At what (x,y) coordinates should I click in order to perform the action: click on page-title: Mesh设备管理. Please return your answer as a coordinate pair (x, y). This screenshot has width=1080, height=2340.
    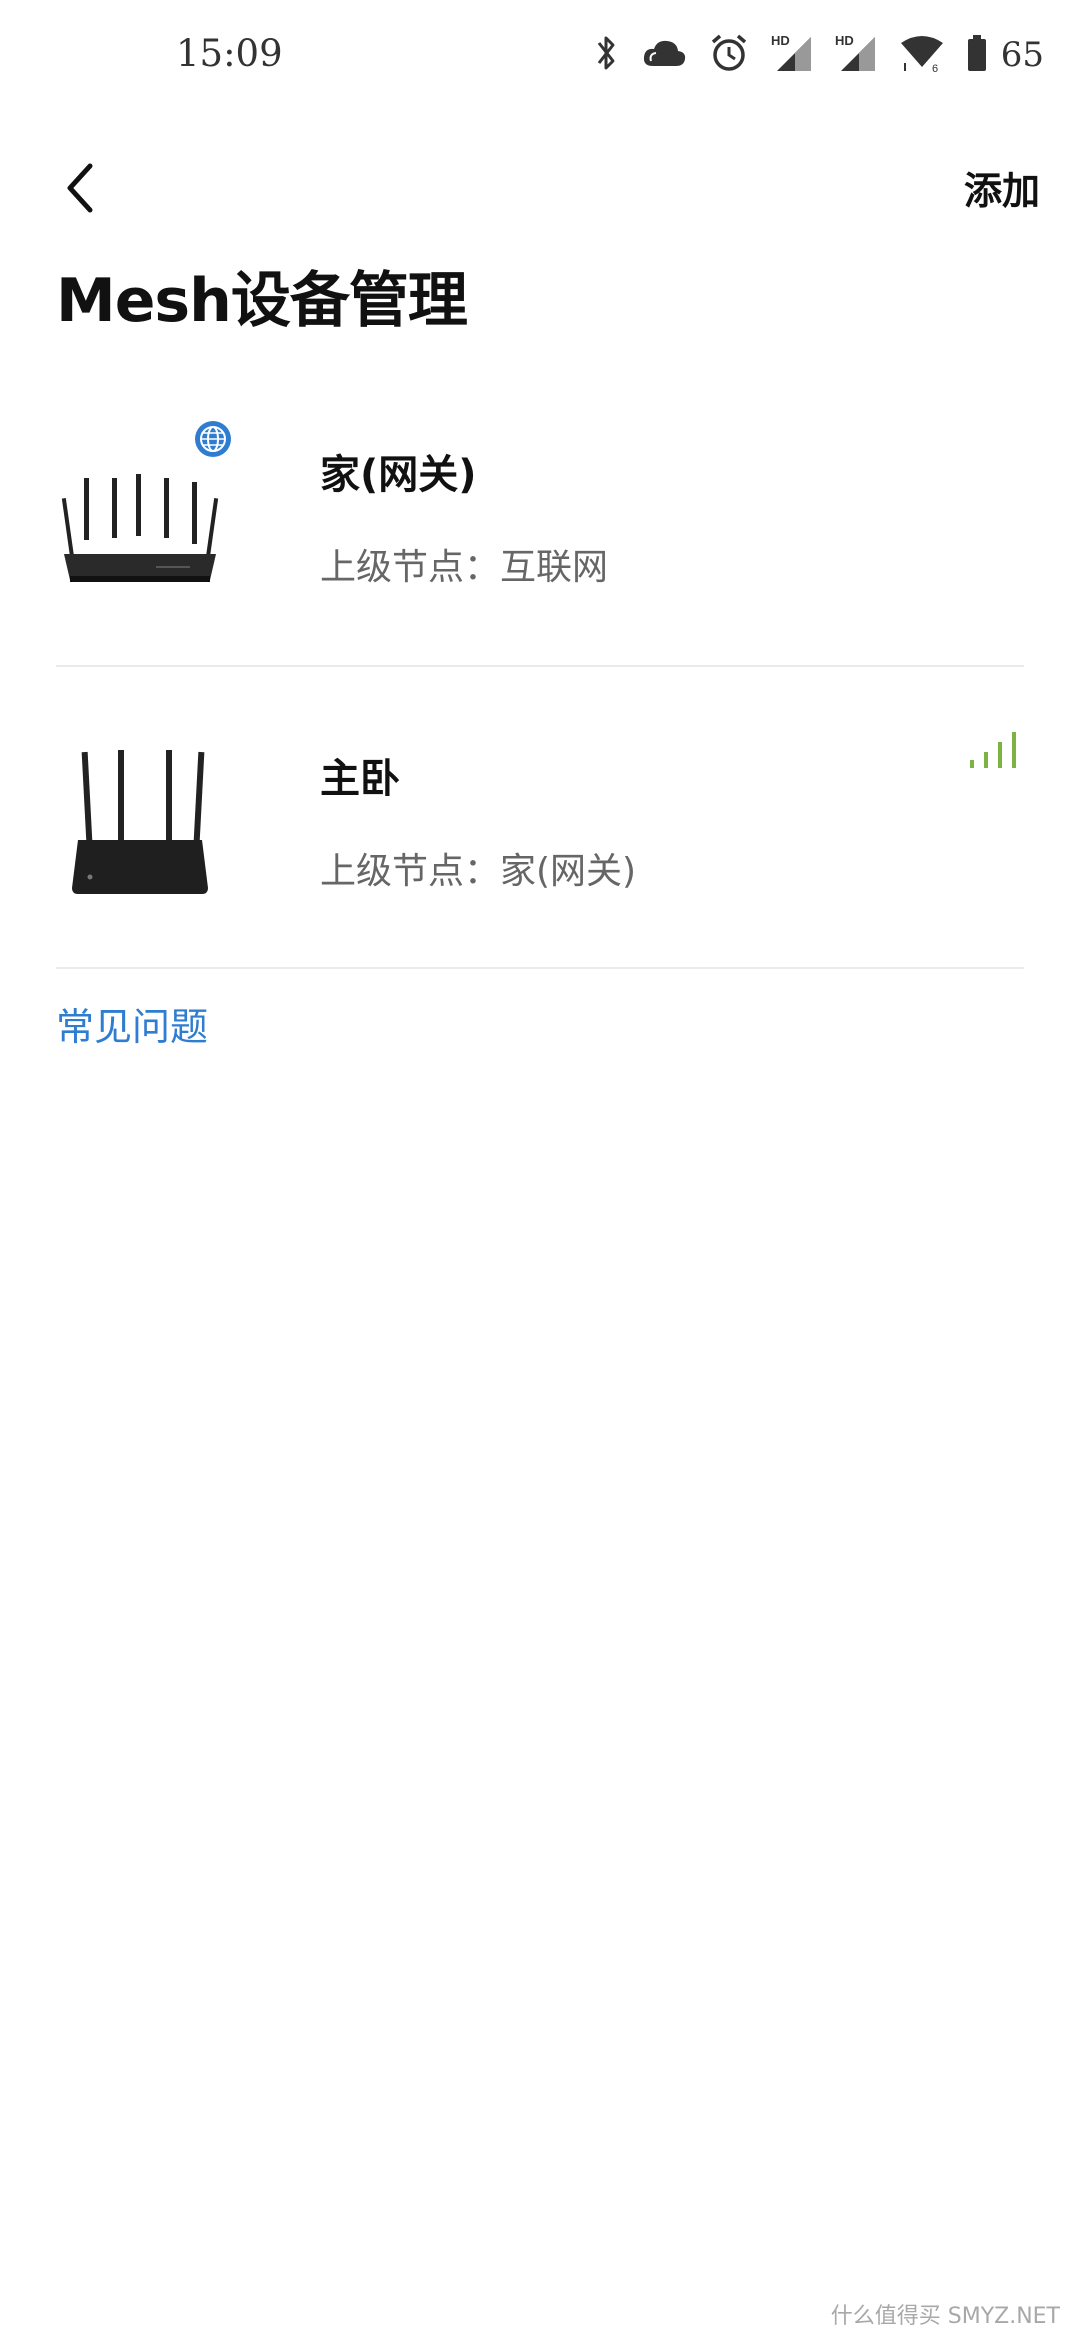
    Looking at the image, I should click on (262, 301).